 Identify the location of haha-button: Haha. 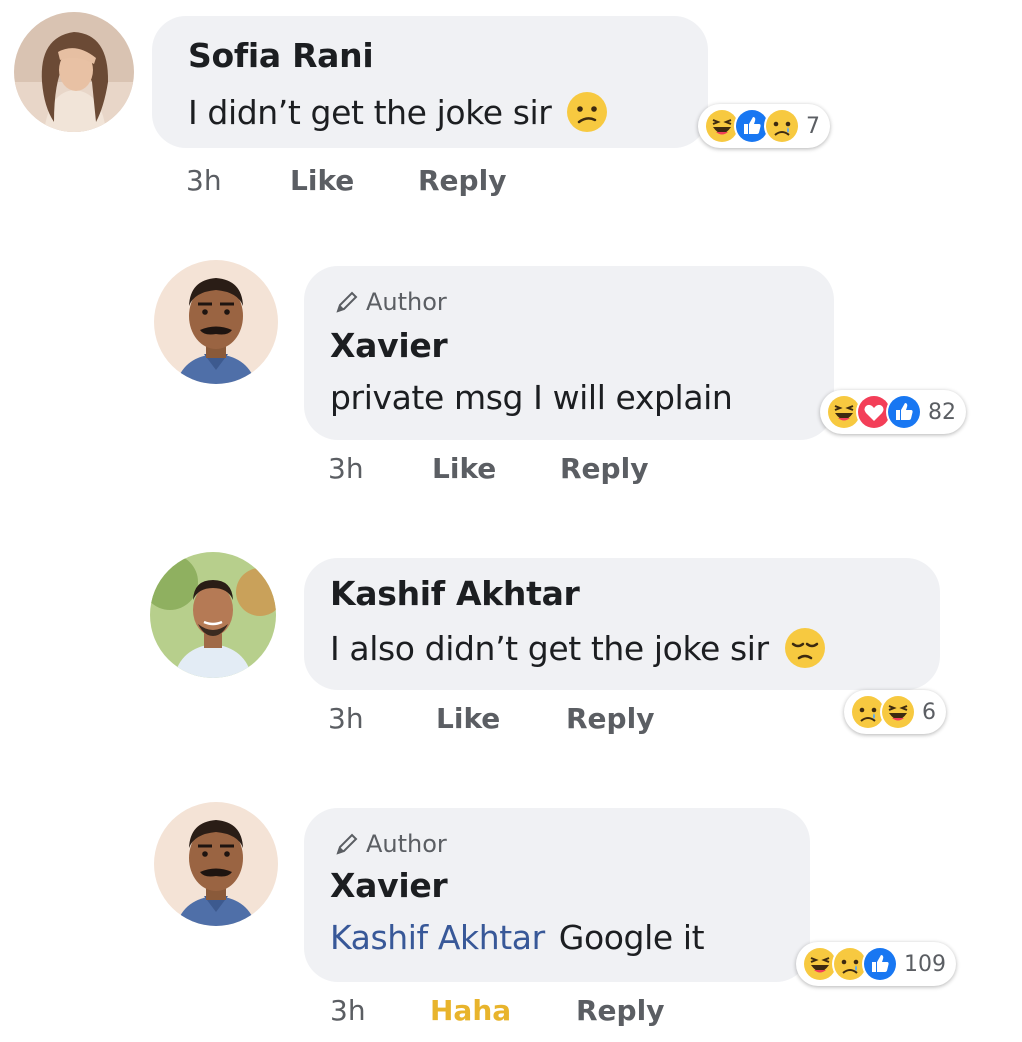
(470, 1010).